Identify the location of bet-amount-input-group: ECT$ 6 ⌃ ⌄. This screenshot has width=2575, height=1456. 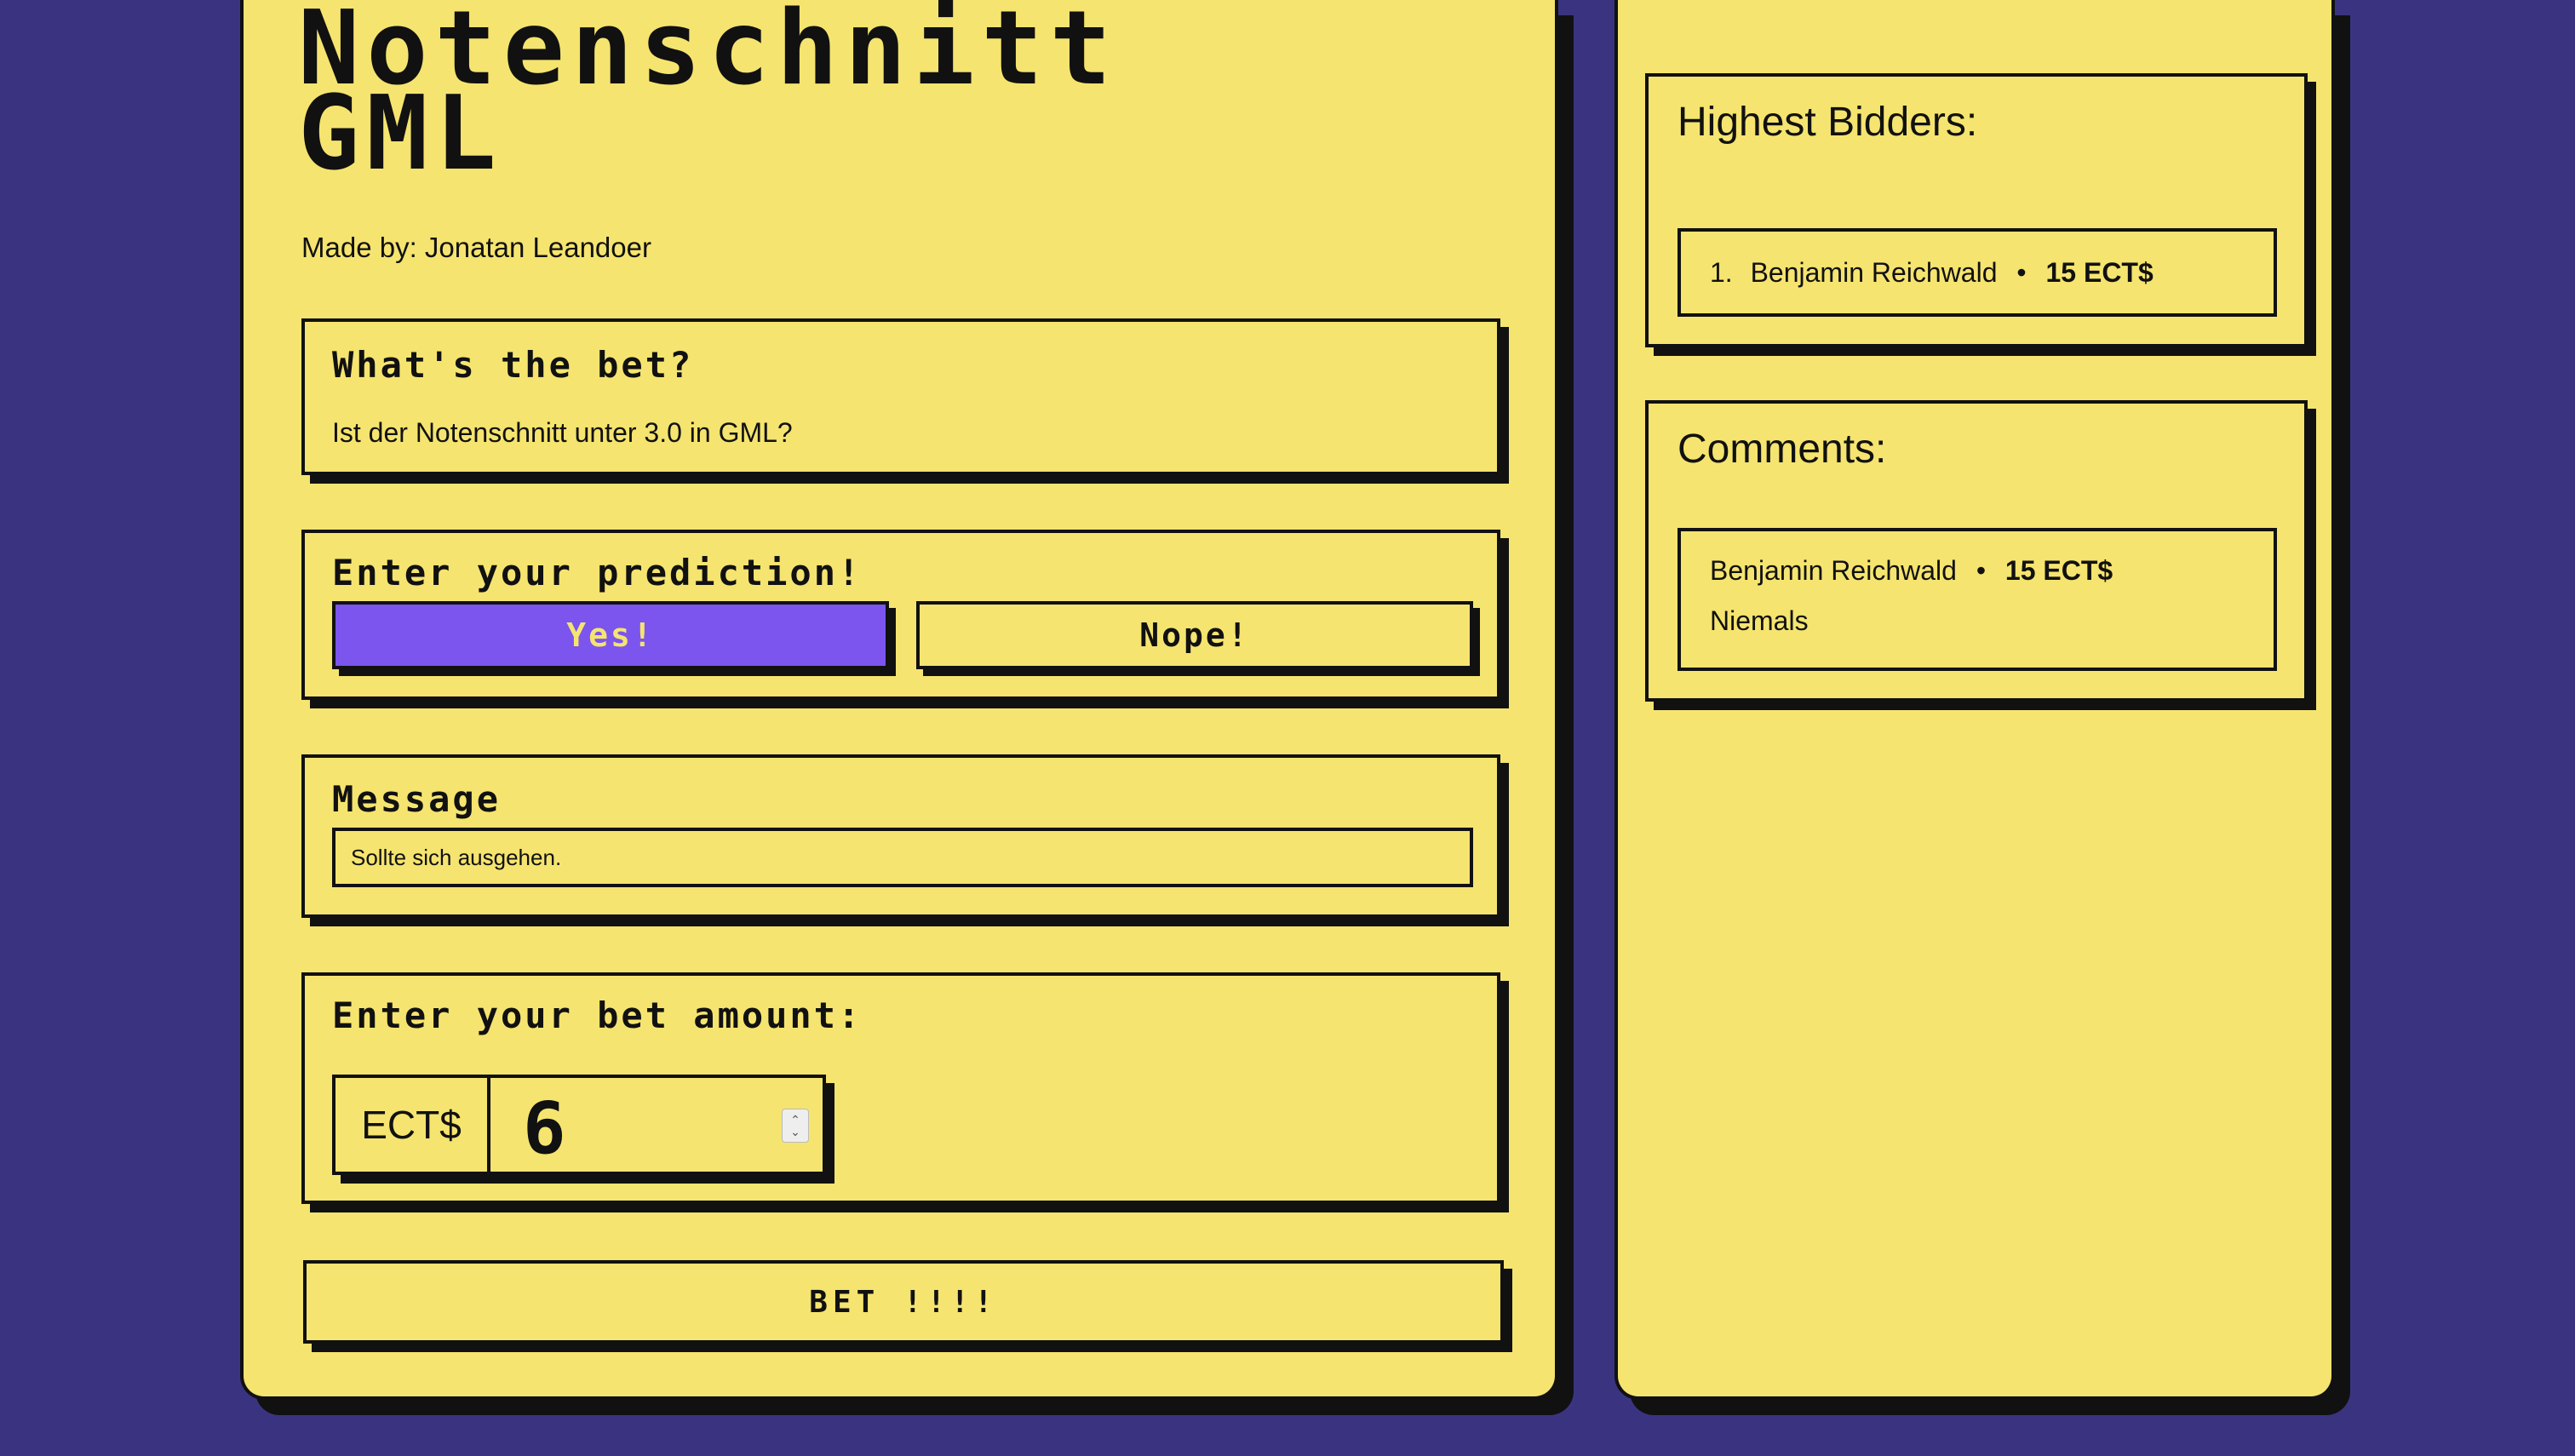
(579, 1125).